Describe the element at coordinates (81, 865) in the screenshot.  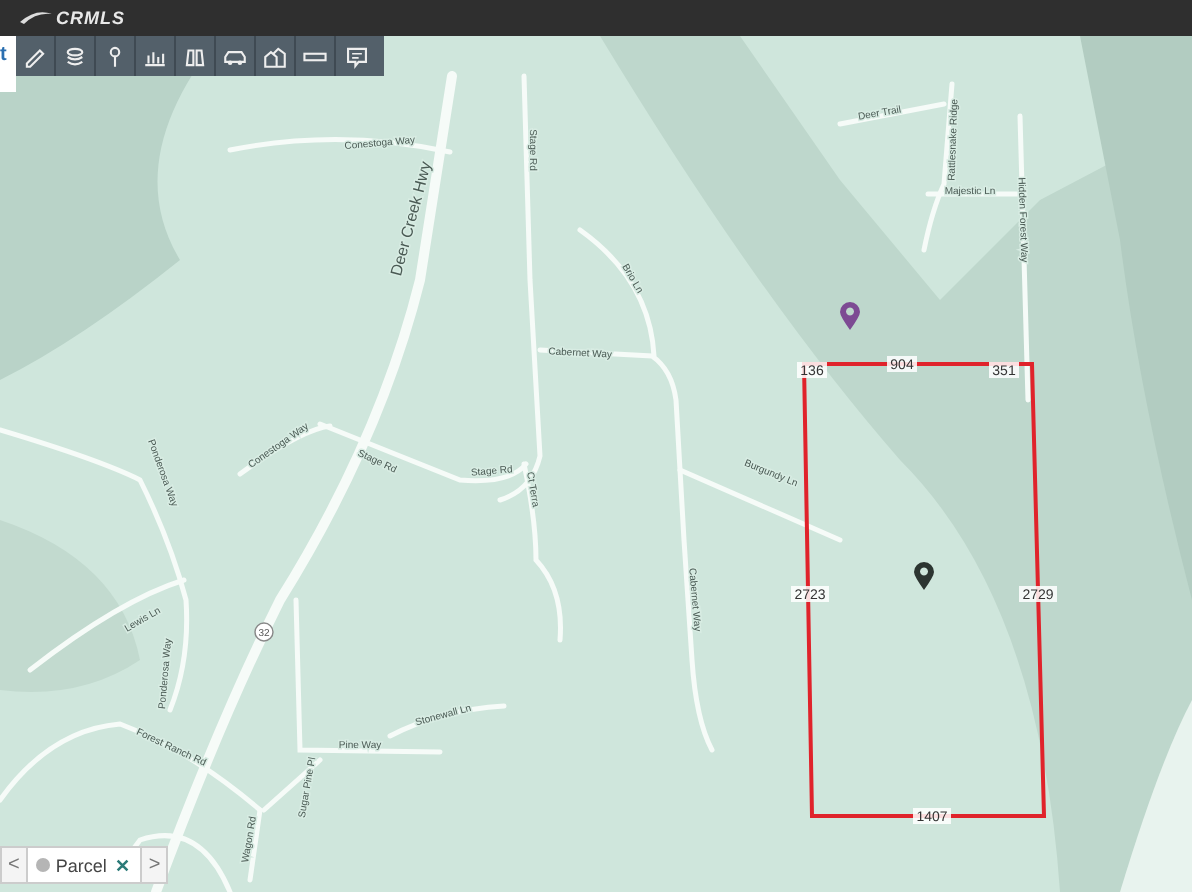
I see `layer-label: Parcel` at that location.